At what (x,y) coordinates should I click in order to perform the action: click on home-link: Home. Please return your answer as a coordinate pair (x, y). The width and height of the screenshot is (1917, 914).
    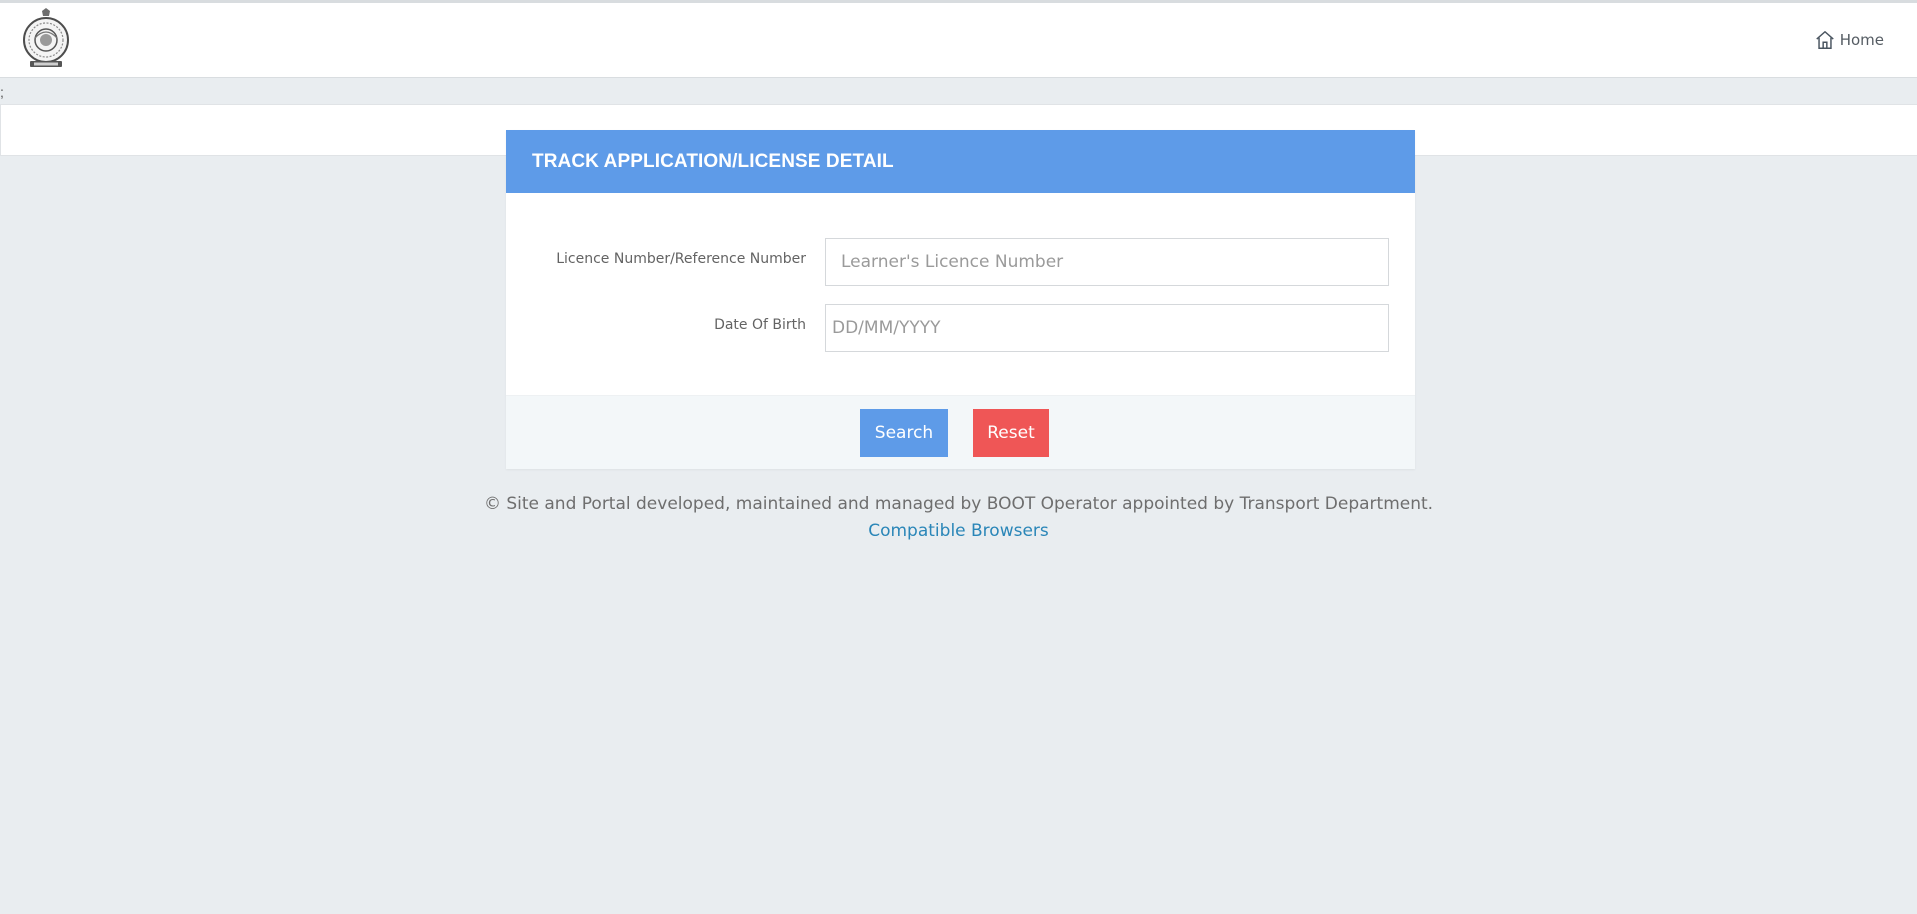
    Looking at the image, I should click on (1849, 40).